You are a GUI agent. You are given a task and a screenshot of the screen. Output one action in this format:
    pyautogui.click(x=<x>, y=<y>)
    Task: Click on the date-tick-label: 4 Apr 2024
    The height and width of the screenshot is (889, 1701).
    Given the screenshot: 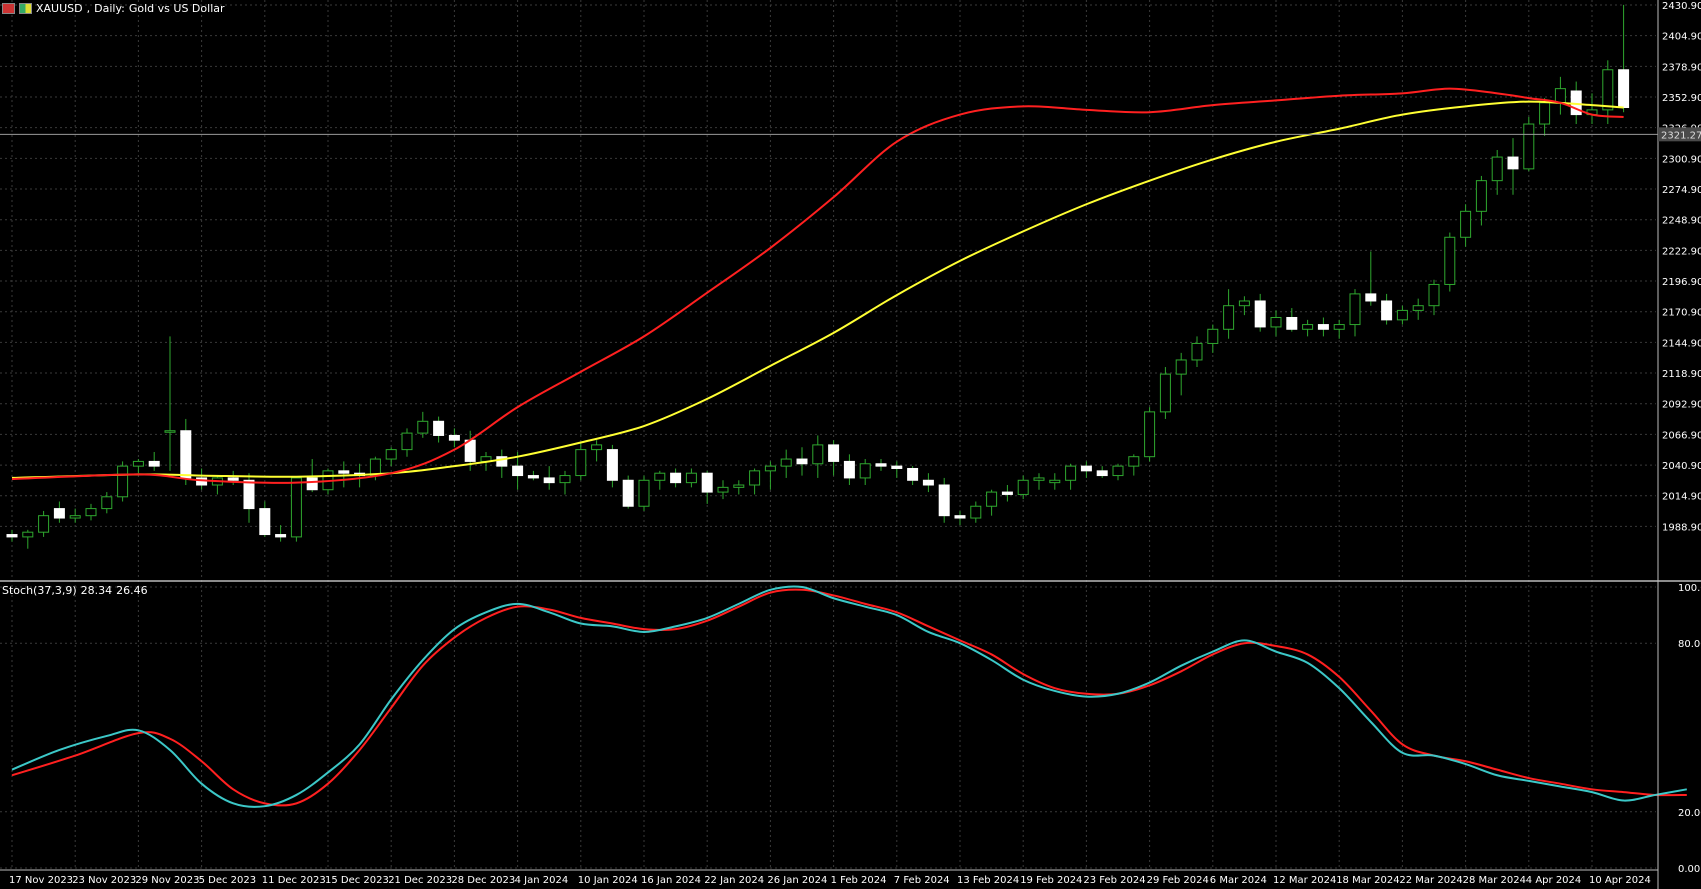 What is the action you would take?
    pyautogui.click(x=1553, y=880)
    